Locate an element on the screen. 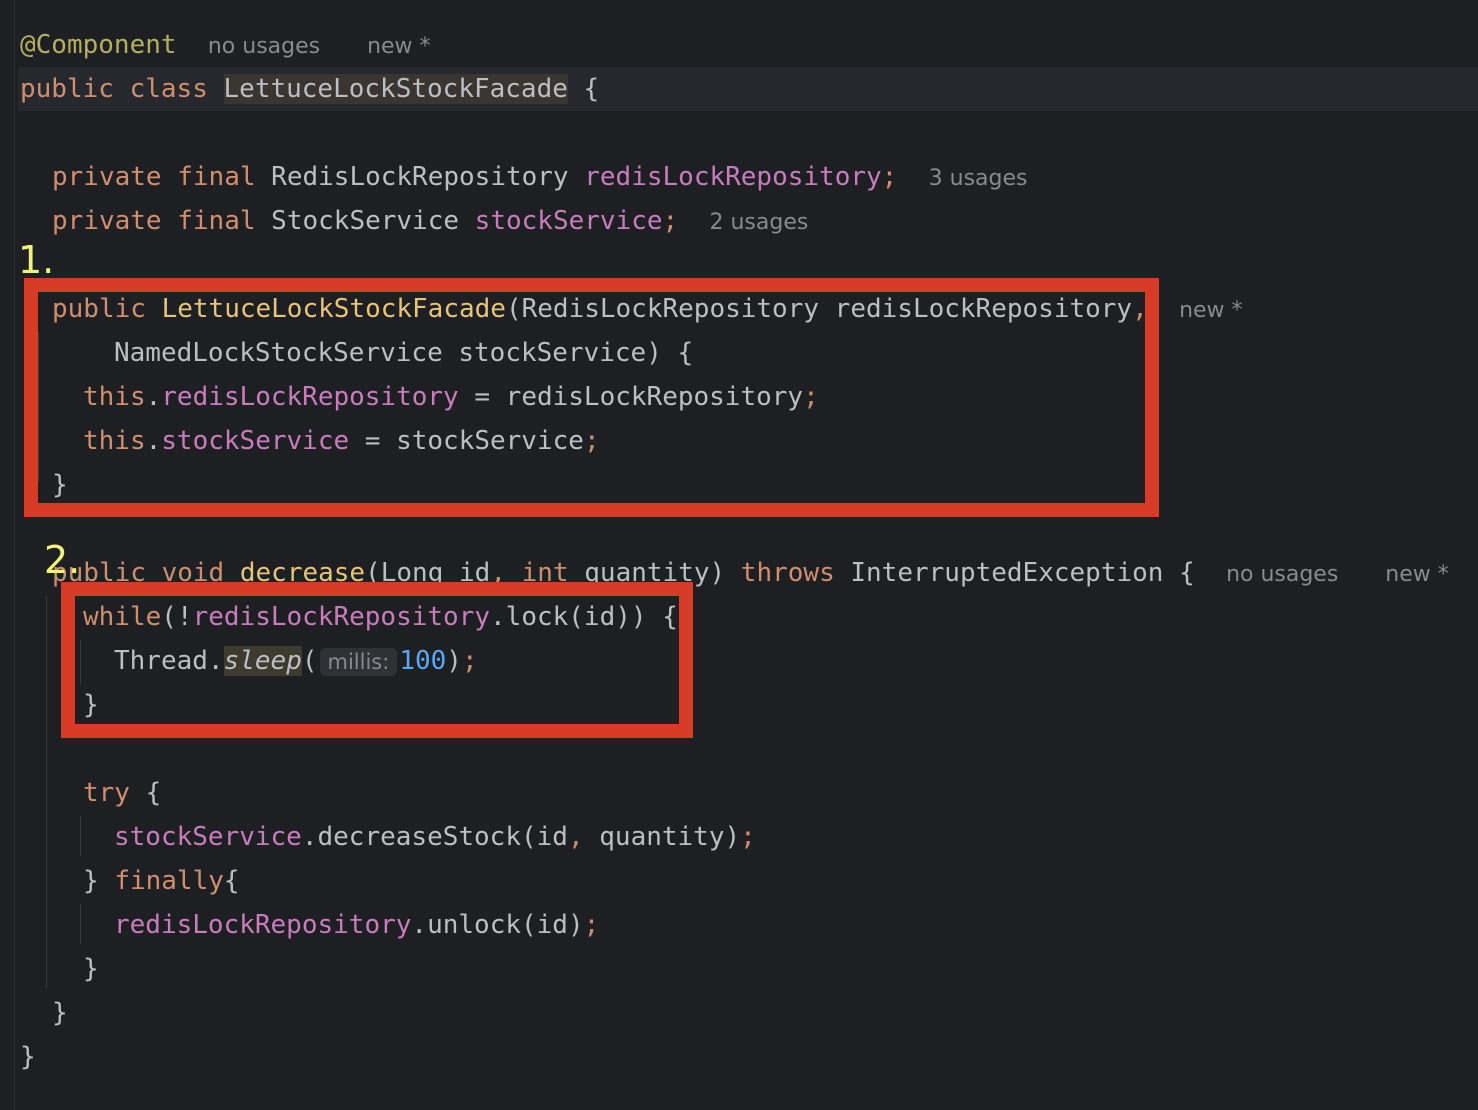 Image resolution: width=1478 pixels, height=1110 pixels. keyword-try: try is located at coordinates (106, 793).